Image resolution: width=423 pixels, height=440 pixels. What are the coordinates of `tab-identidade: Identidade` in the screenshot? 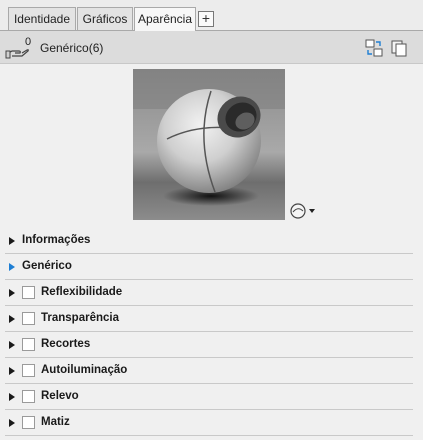 It's located at (42, 18).